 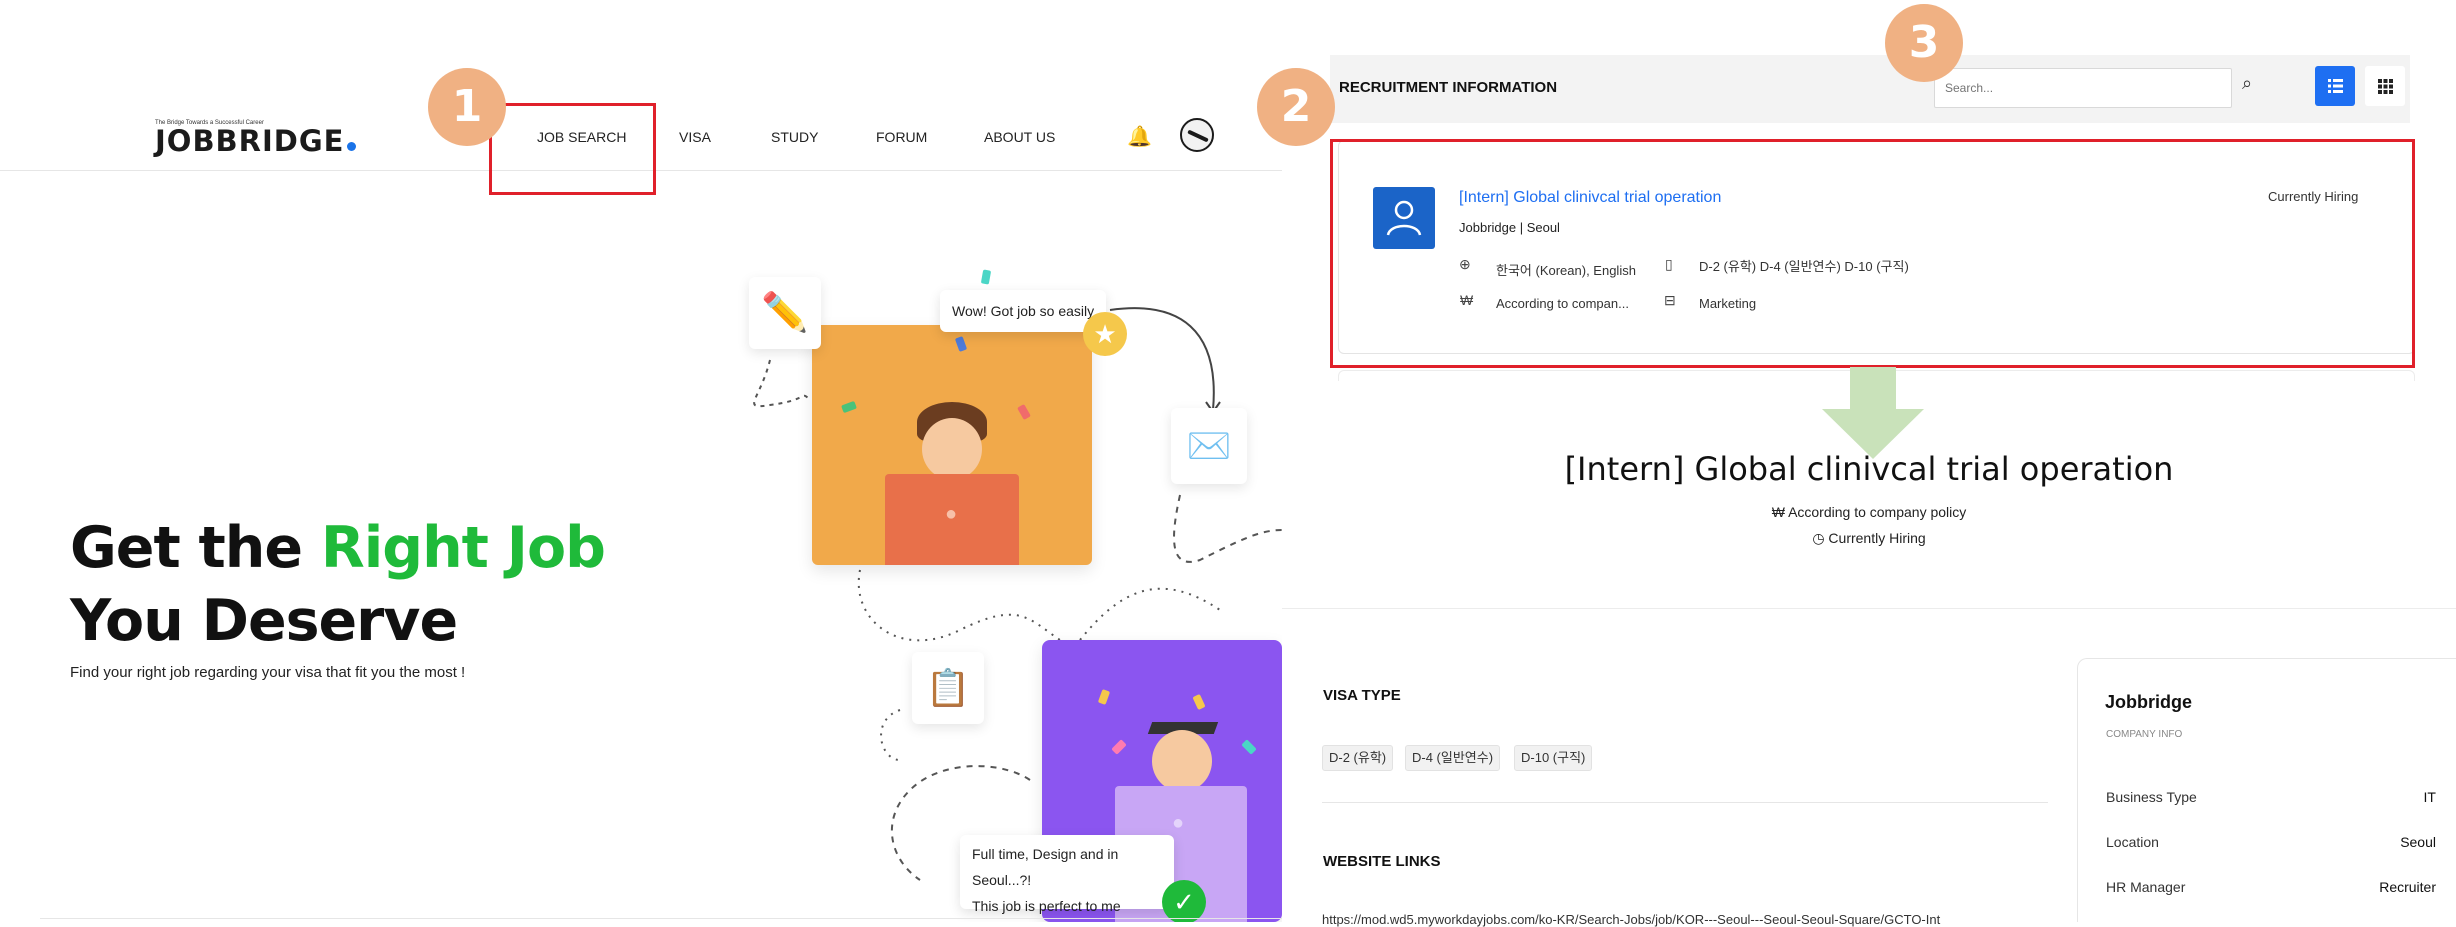 I want to click on grid-view-button, so click(x=2385, y=86).